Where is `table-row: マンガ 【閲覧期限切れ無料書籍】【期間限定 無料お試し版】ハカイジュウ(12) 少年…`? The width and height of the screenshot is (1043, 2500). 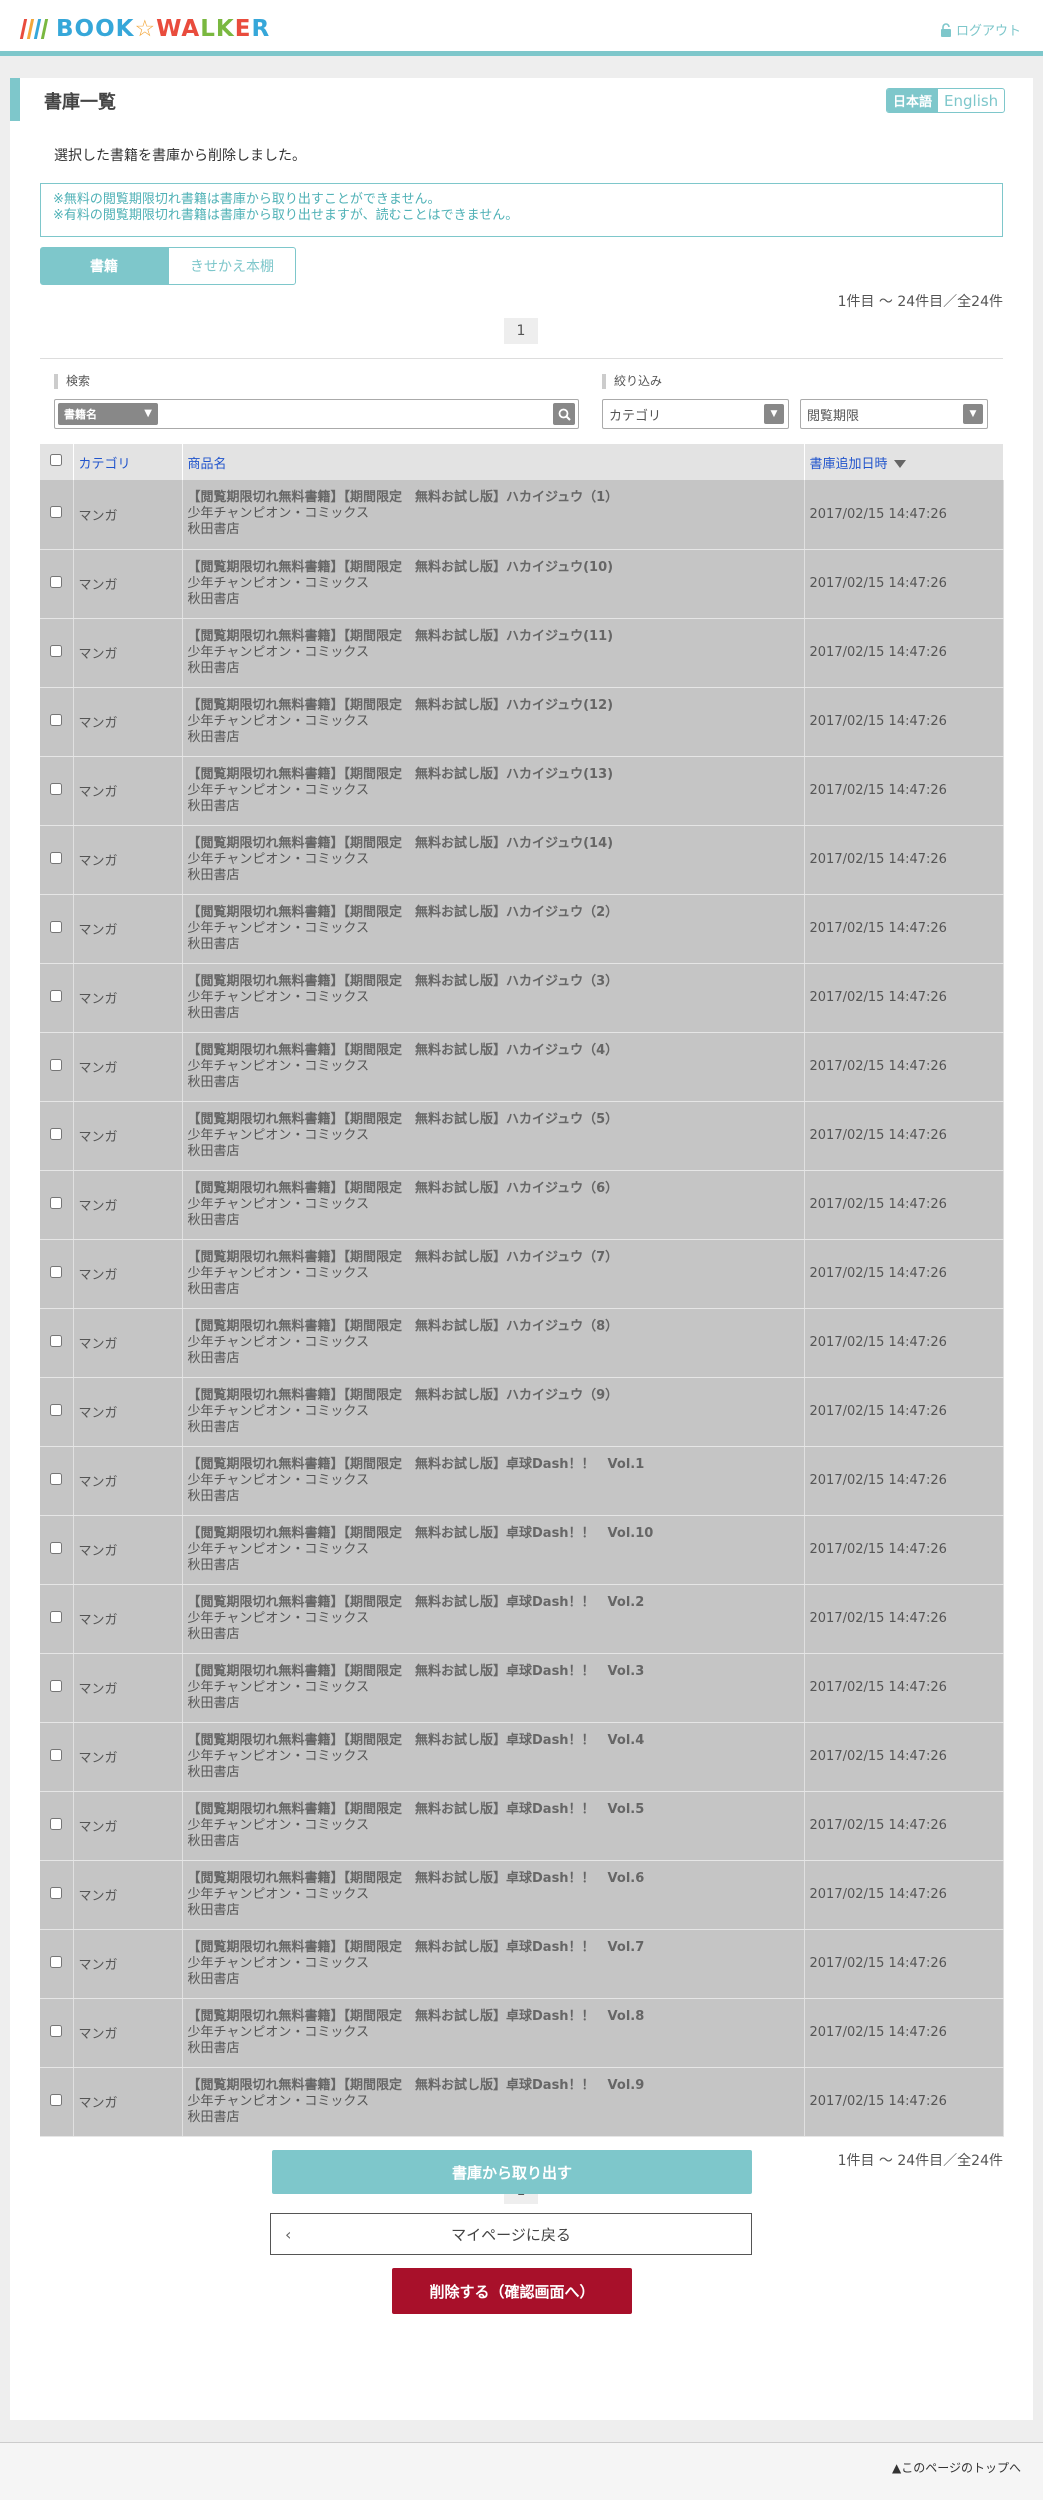 table-row: マンガ 【閲覧期限切れ無料書籍】【期間限定 無料お試し版】ハカイジュウ(12) 少年… is located at coordinates (522, 722).